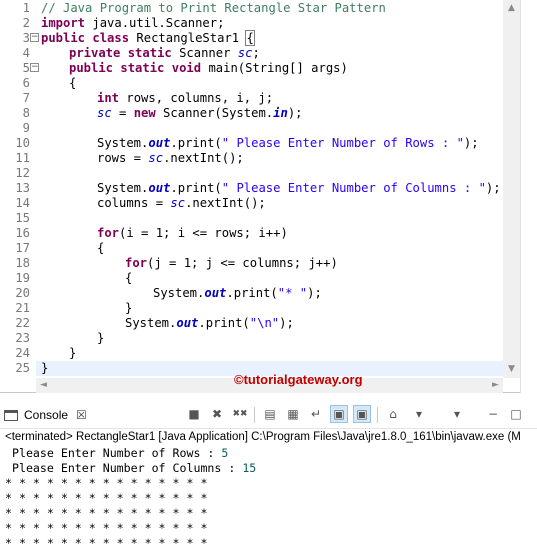  What do you see at coordinates (457, 414) in the screenshot?
I see `open-console-icon: ▾` at bounding box center [457, 414].